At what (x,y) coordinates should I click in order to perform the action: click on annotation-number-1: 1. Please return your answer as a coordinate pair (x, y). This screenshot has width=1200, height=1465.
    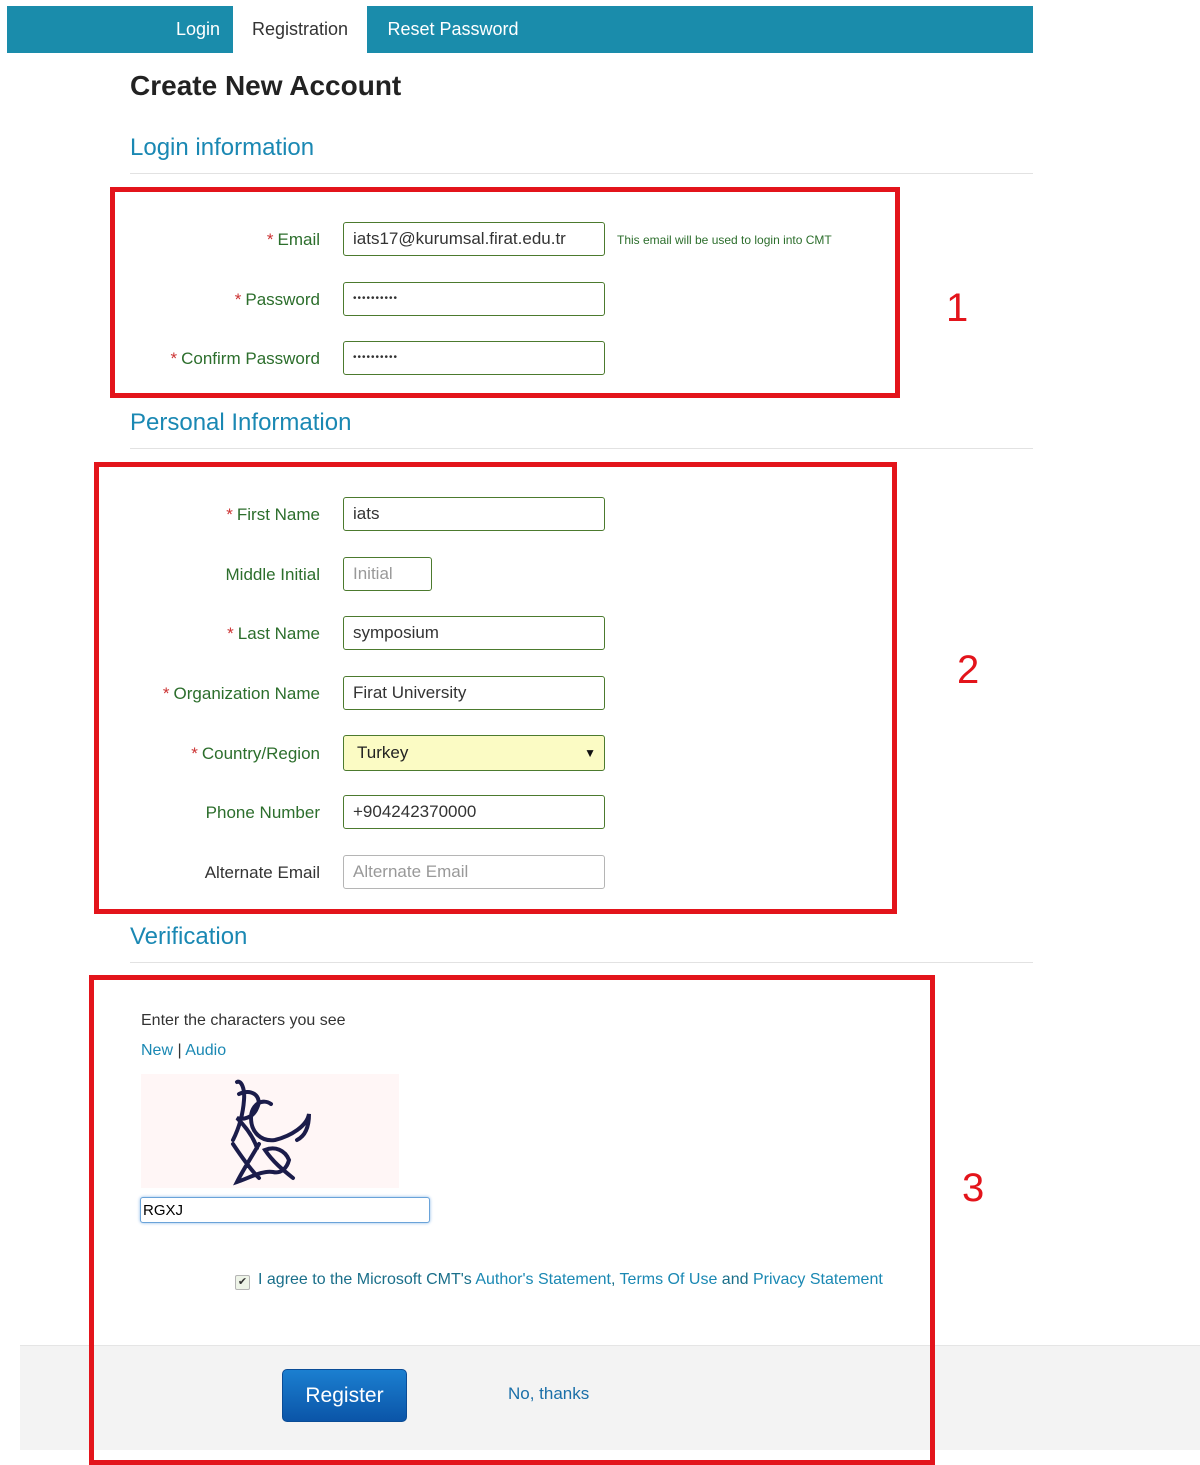
    Looking at the image, I should click on (957, 308).